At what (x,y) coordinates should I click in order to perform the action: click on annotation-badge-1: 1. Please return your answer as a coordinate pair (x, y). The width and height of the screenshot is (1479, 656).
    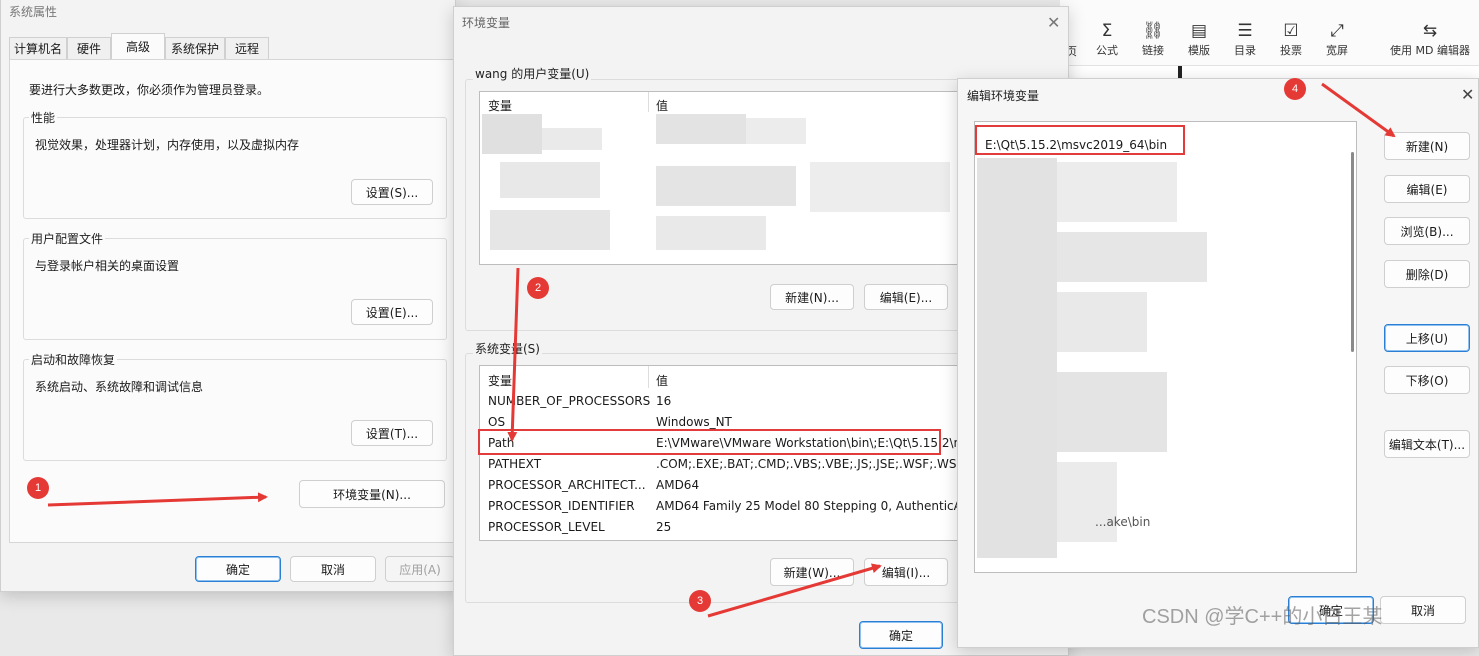
    Looking at the image, I should click on (38, 488).